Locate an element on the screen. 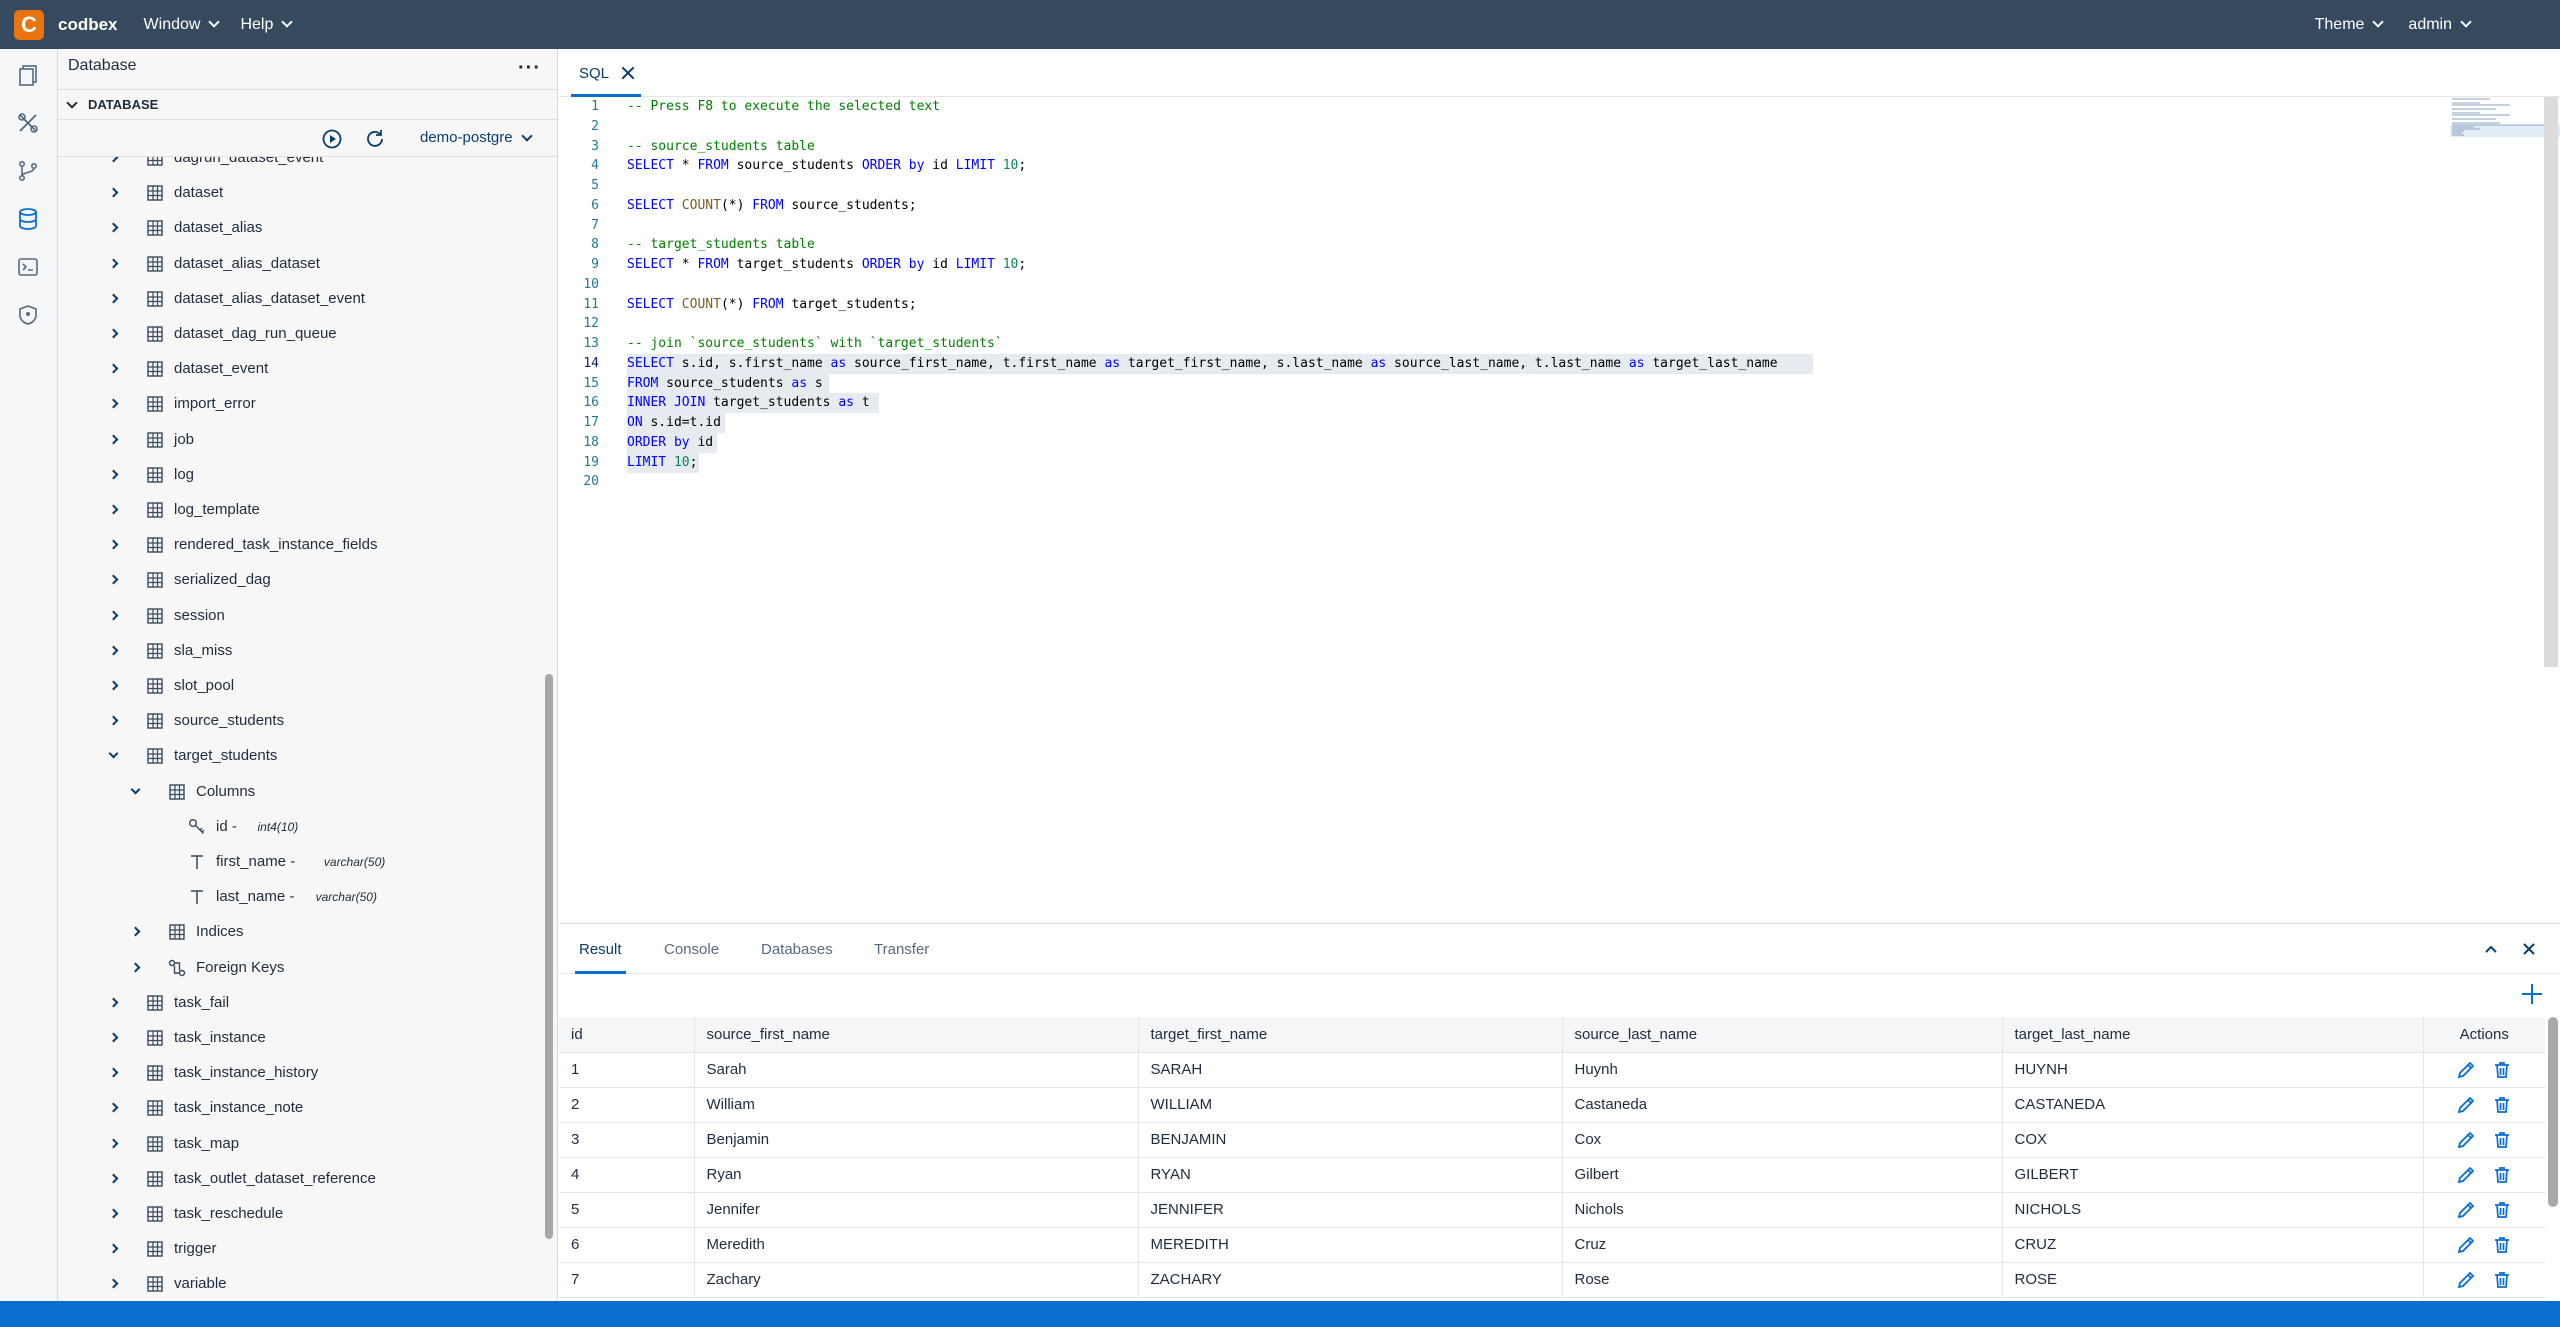 This screenshot has height=1327, width=2560. tree-item: task_fail is located at coordinates (298, 1003).